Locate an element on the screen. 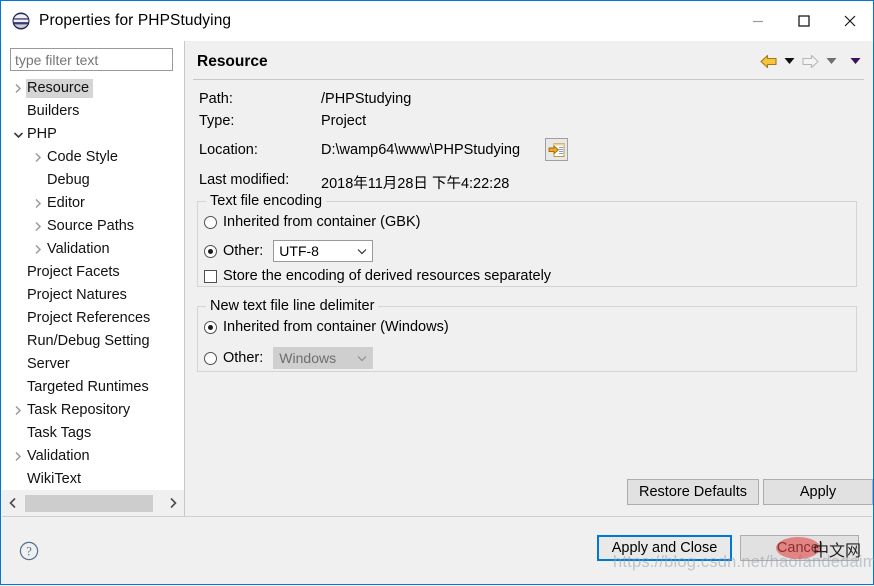 This screenshot has width=874, height=586. encoding-inherited-radio-row: Inherited from container (GBK) is located at coordinates (312, 222).